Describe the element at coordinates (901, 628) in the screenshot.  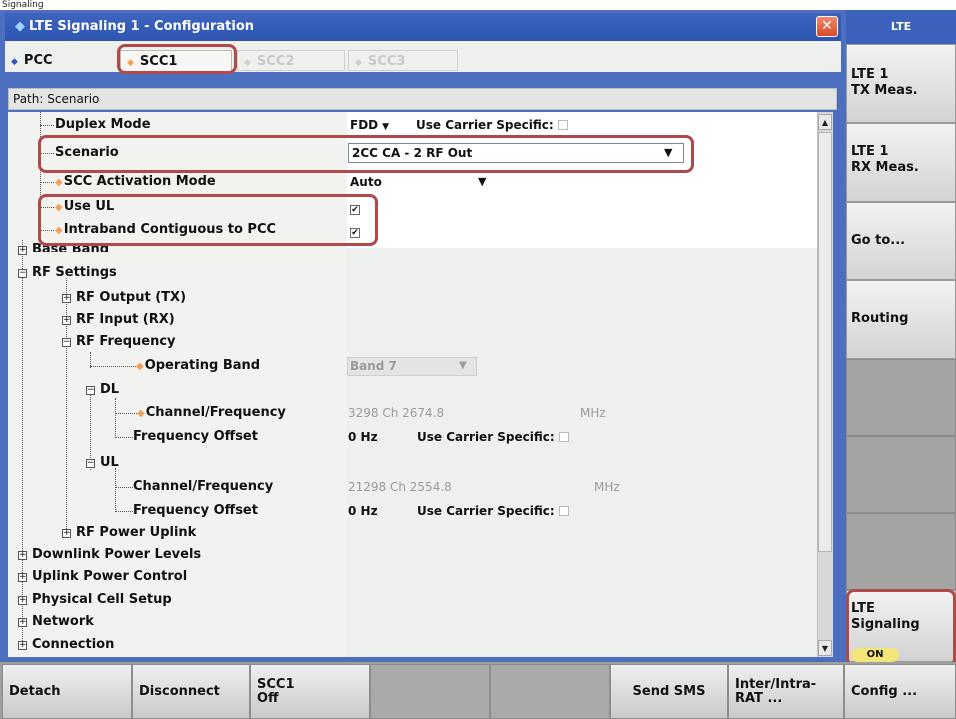
I see `highlight-lte-signaling` at that location.